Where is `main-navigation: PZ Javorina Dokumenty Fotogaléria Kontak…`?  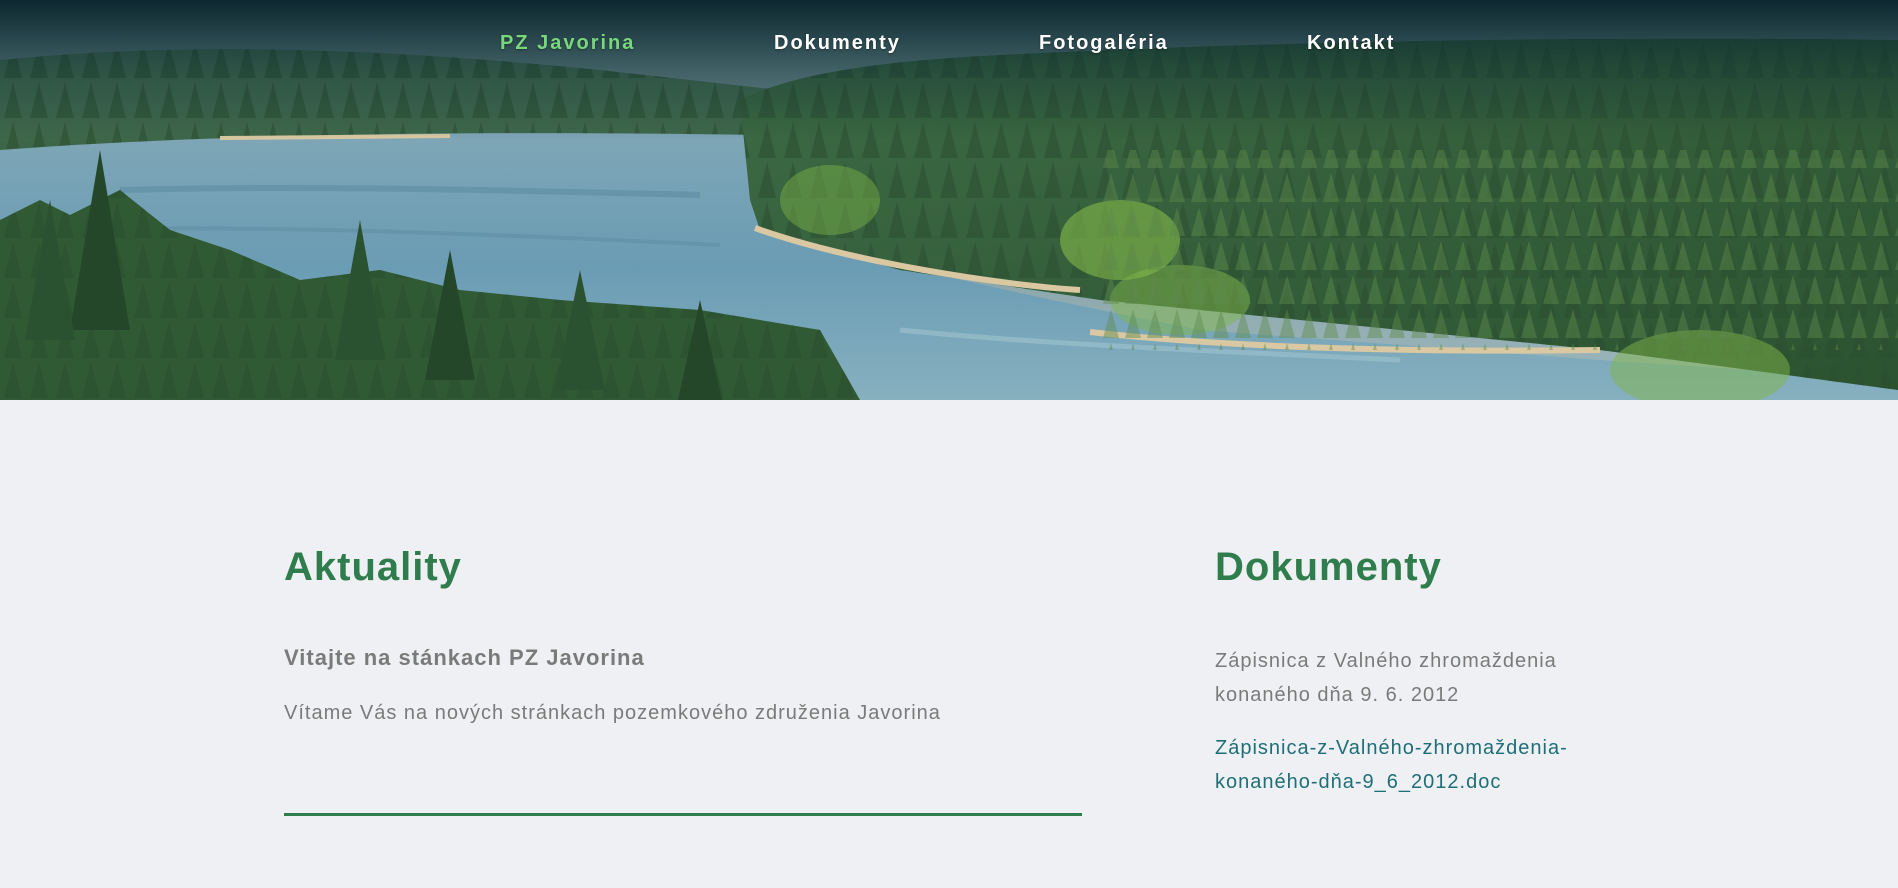
main-navigation: PZ Javorina Dokumenty Fotogaléria Kontak… is located at coordinates (949, 45).